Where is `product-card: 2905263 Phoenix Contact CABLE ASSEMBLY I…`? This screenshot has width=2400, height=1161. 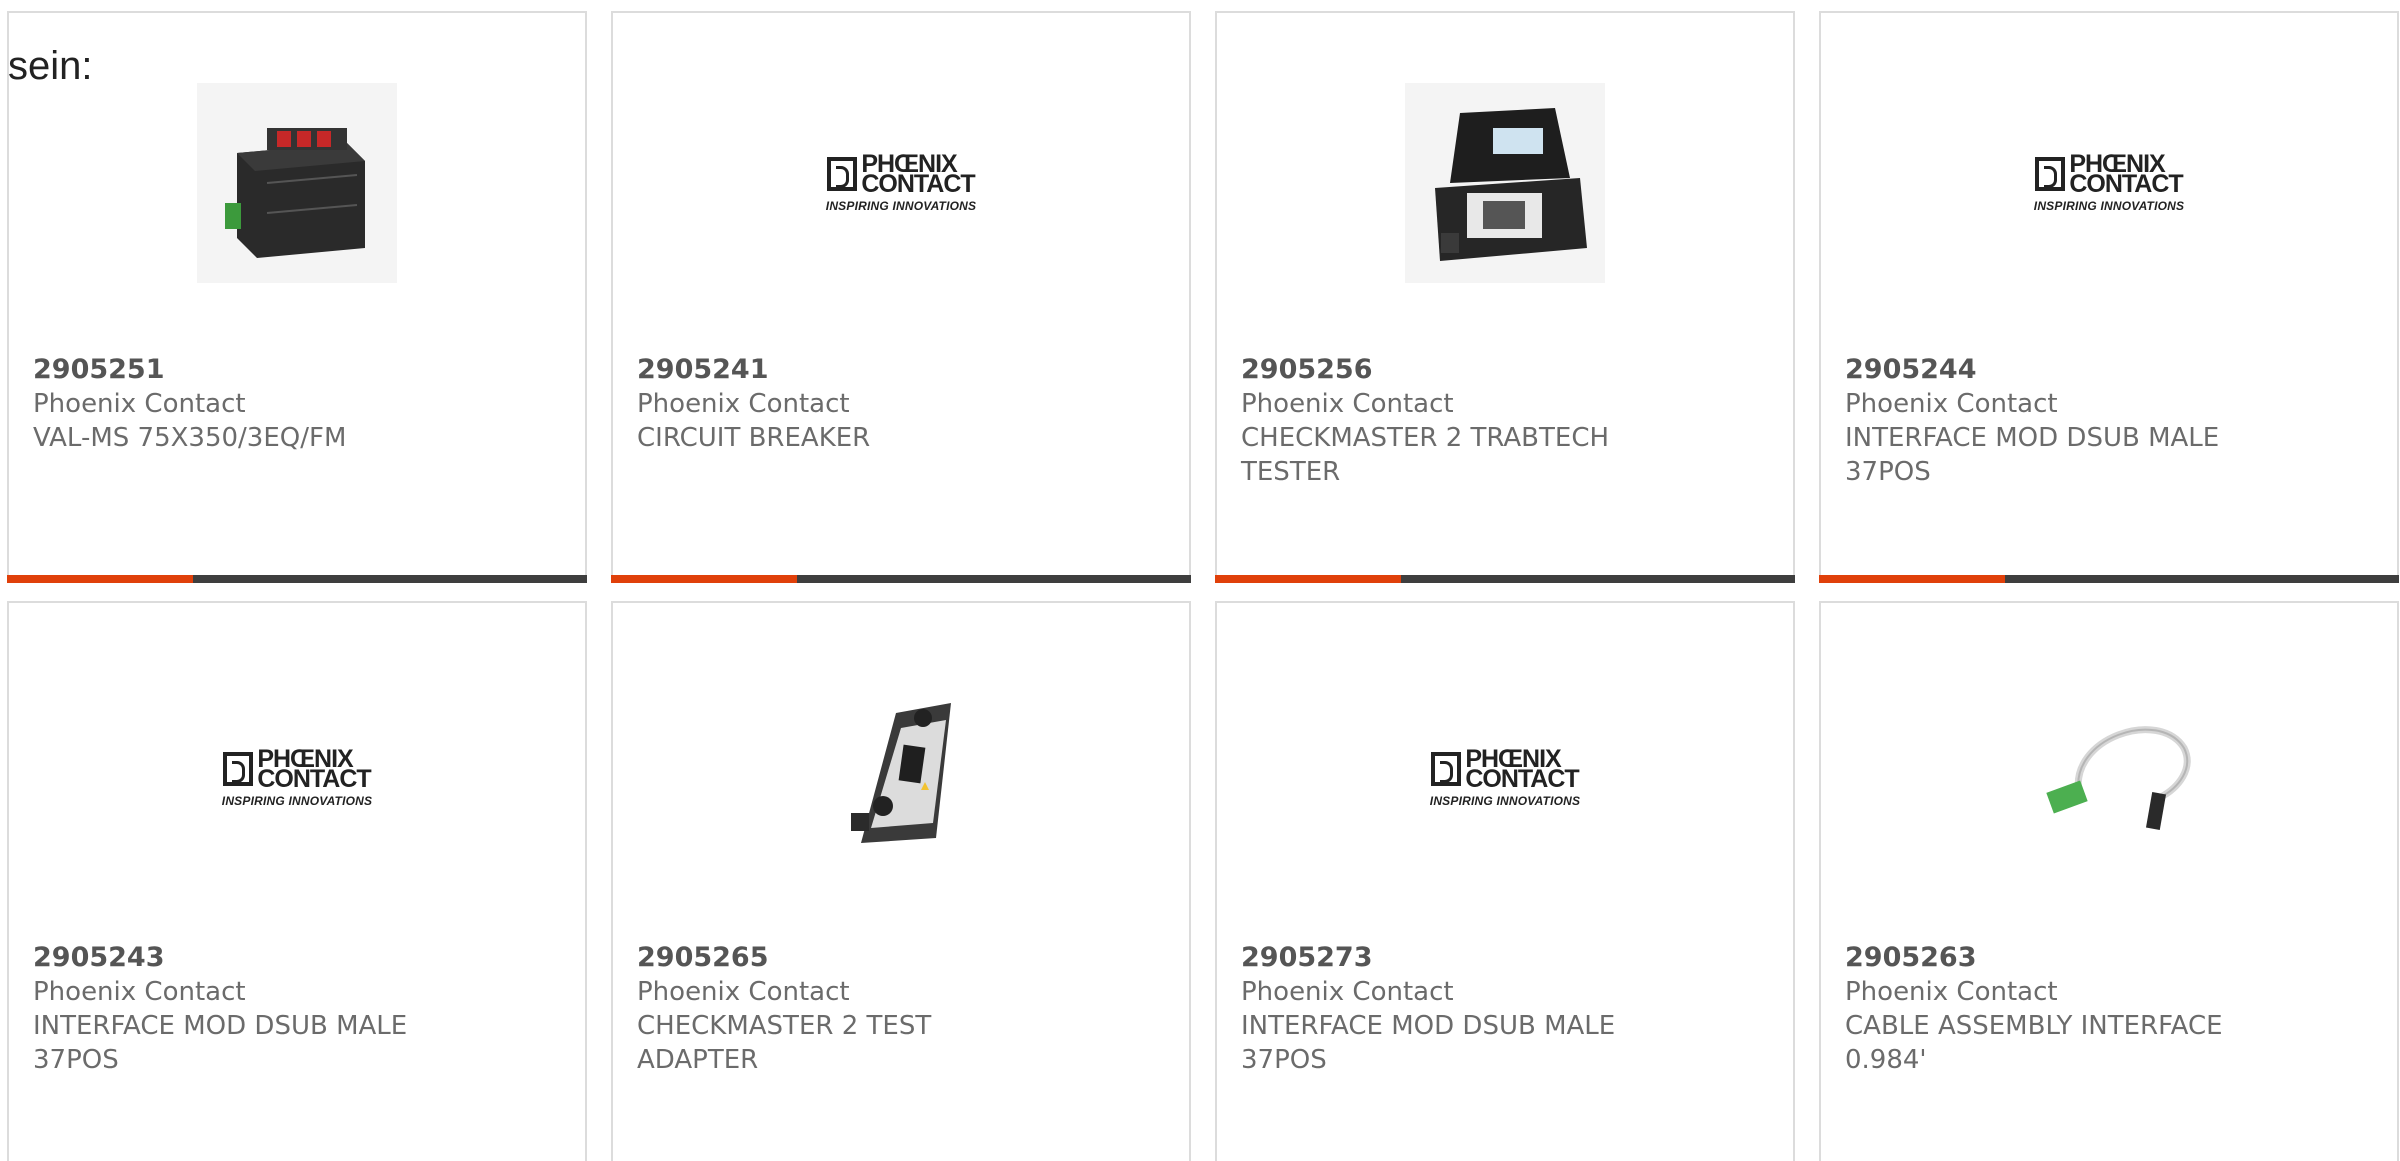 product-card: 2905263 Phoenix Contact CABLE ASSEMBLY I… is located at coordinates (2109, 881).